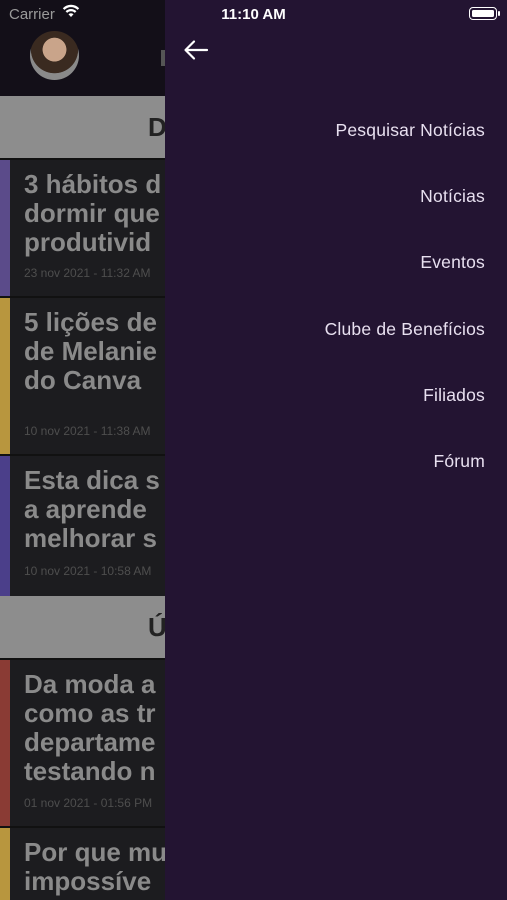  I want to click on menu-item-noticias: Notícias, so click(335, 211).